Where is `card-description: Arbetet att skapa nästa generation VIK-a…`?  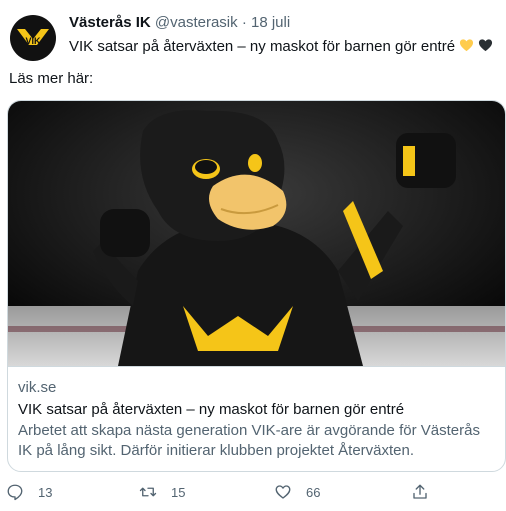
card-description: Arbetet att skapa nästa generation VIK-a… is located at coordinates (249, 440).